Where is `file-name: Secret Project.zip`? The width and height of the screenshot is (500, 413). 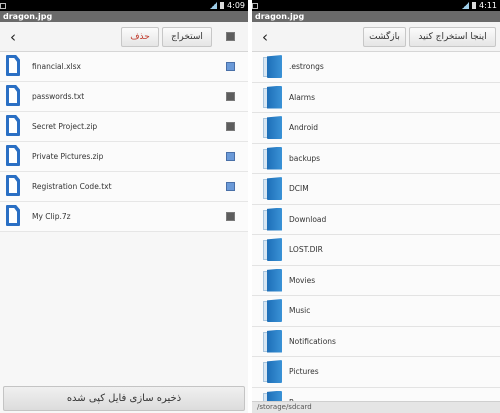
file-name: Secret Project.zip is located at coordinates (65, 126).